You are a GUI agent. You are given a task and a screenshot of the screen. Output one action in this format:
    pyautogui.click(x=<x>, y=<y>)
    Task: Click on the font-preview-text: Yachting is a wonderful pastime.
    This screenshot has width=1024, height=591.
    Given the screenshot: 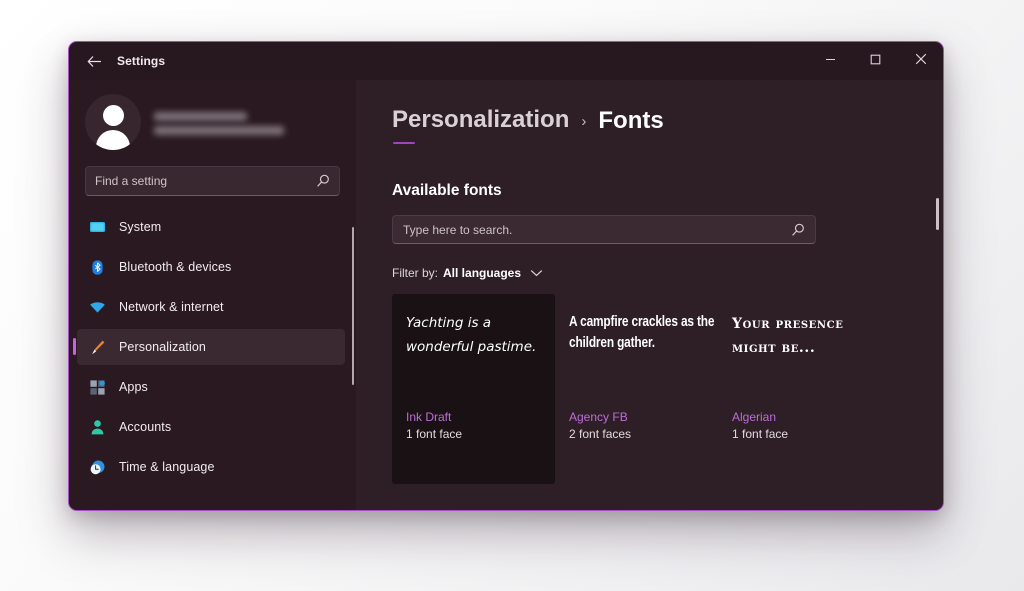 What is the action you would take?
    pyautogui.click(x=471, y=335)
    